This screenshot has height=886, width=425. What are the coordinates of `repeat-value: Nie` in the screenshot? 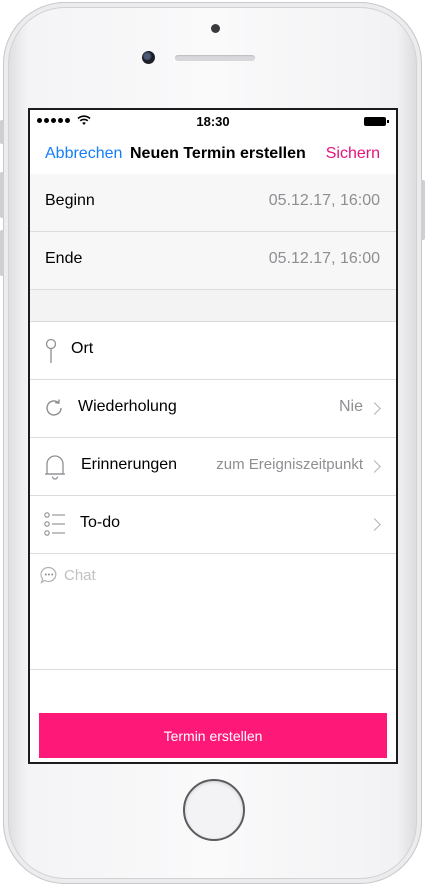 It's located at (350, 406).